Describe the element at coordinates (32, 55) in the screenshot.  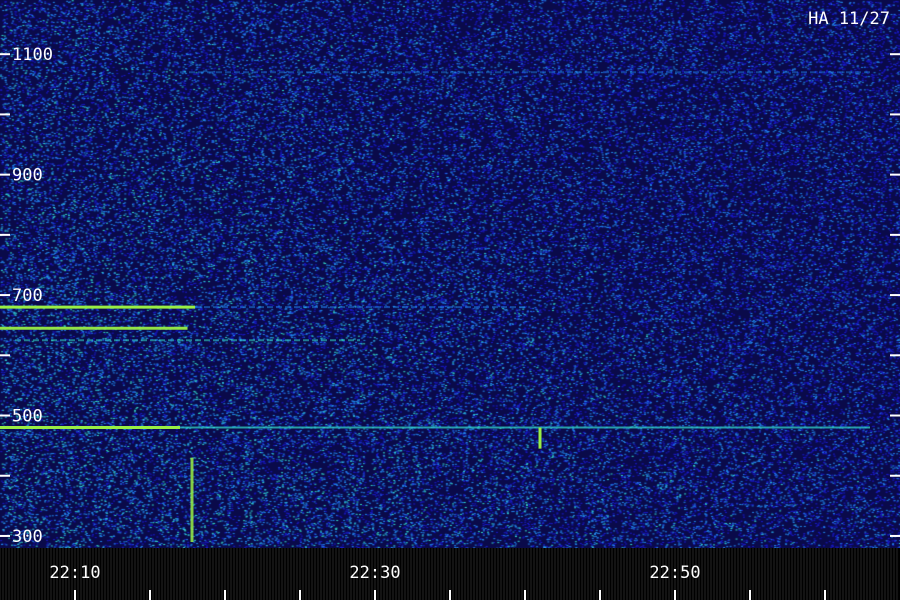
I see `y-tick-label: 1100` at that location.